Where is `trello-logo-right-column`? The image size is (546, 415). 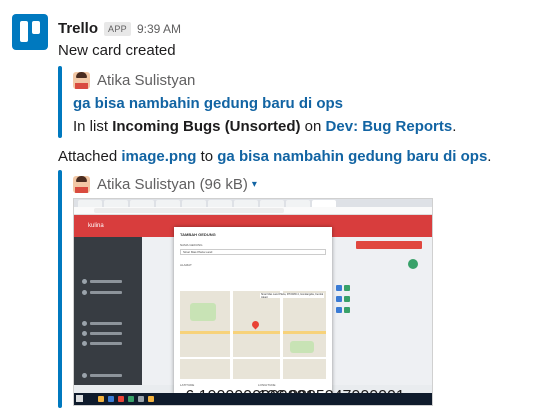
trello-logo-right-column is located at coordinates (36, 27).